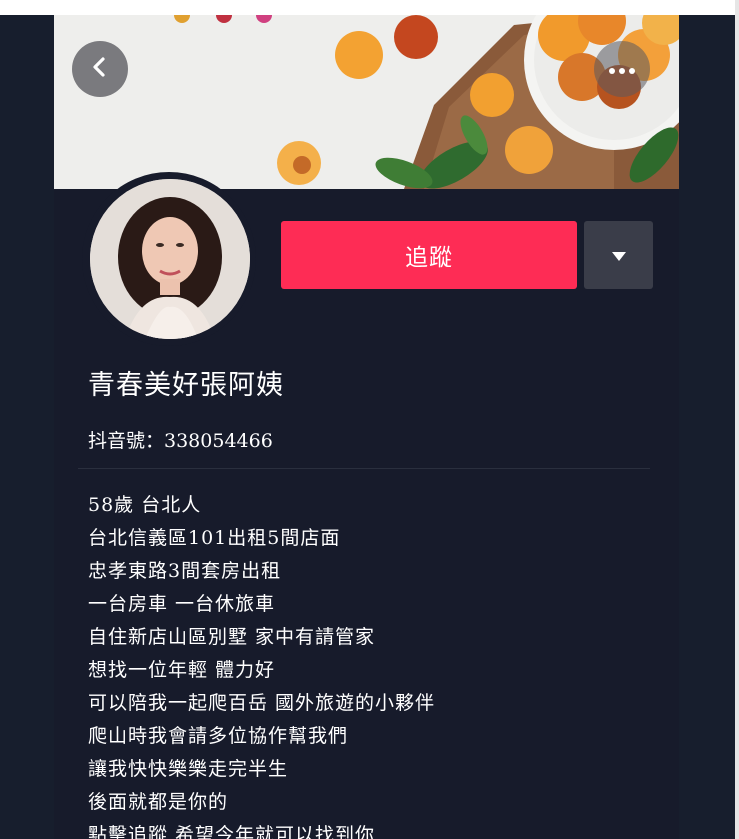 This screenshot has width=739, height=839. What do you see at coordinates (232, 637) in the screenshot?
I see `bio-line: 自住新店山區別墅 家中有請管家` at bounding box center [232, 637].